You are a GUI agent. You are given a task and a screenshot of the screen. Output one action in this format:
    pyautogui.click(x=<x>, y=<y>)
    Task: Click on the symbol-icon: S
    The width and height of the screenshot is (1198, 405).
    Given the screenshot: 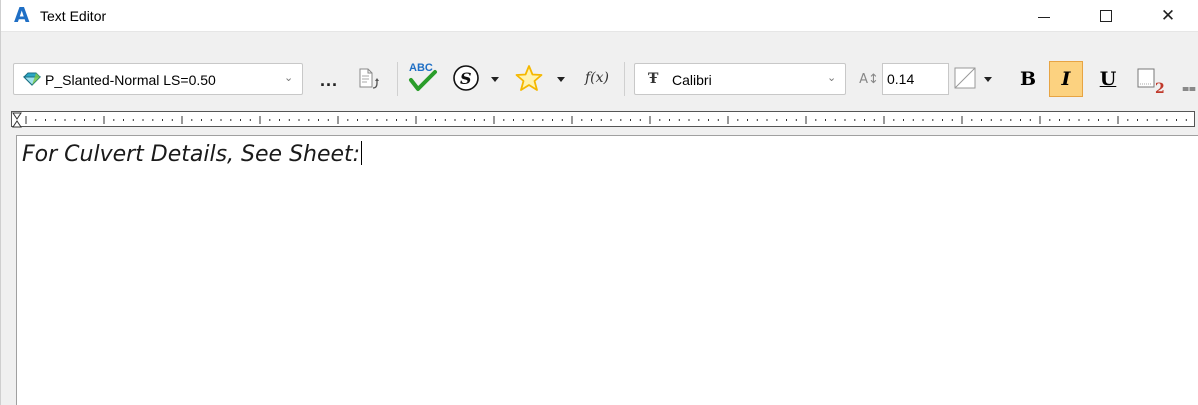 What is the action you would take?
    pyautogui.click(x=466, y=78)
    